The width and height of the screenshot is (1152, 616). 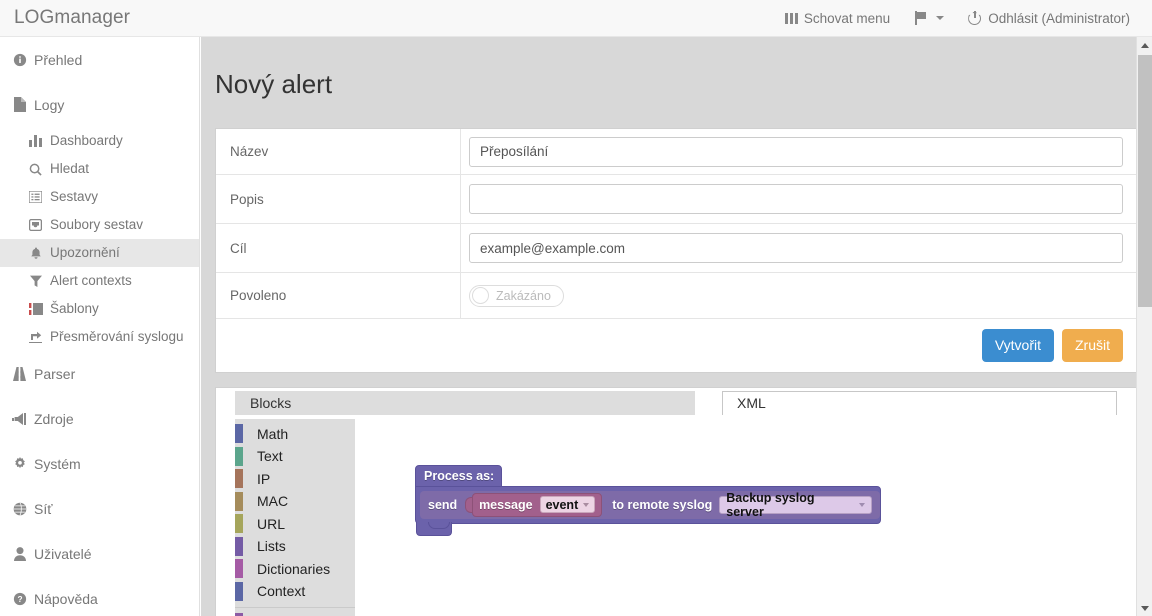 I want to click on toolbox-category-dictionaries: Dictionaries, so click(x=295, y=569).